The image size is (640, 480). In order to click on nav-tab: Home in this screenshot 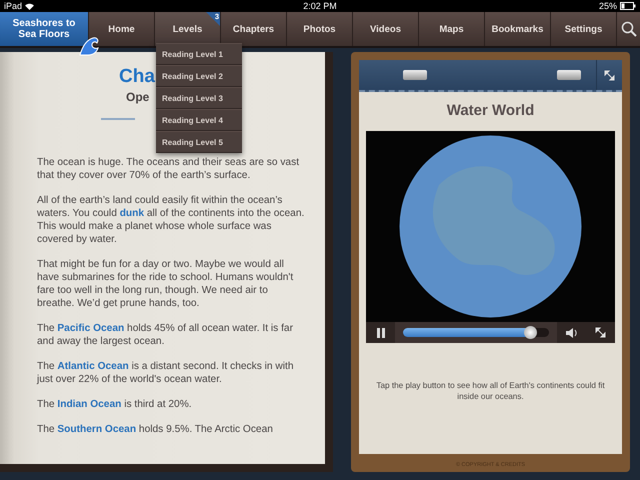, I will do `click(121, 29)`.